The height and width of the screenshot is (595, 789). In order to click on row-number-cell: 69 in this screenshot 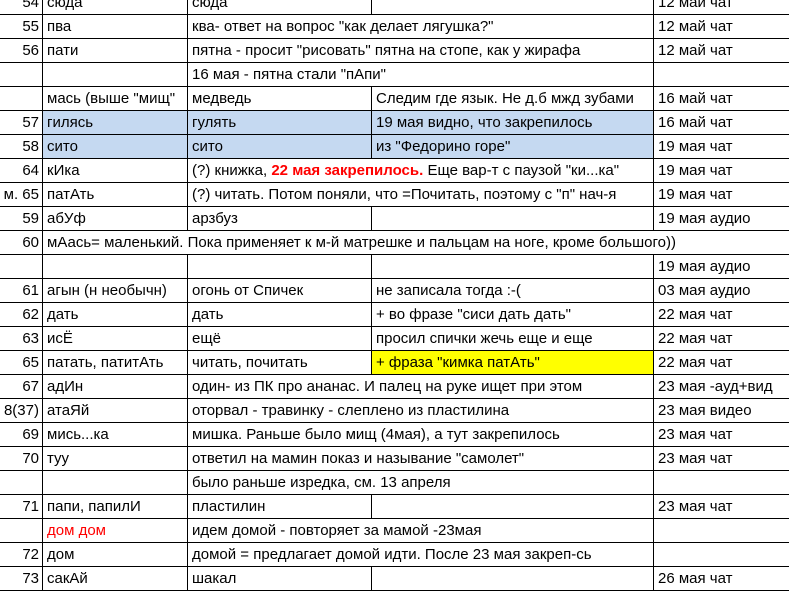, I will do `click(21, 435)`.